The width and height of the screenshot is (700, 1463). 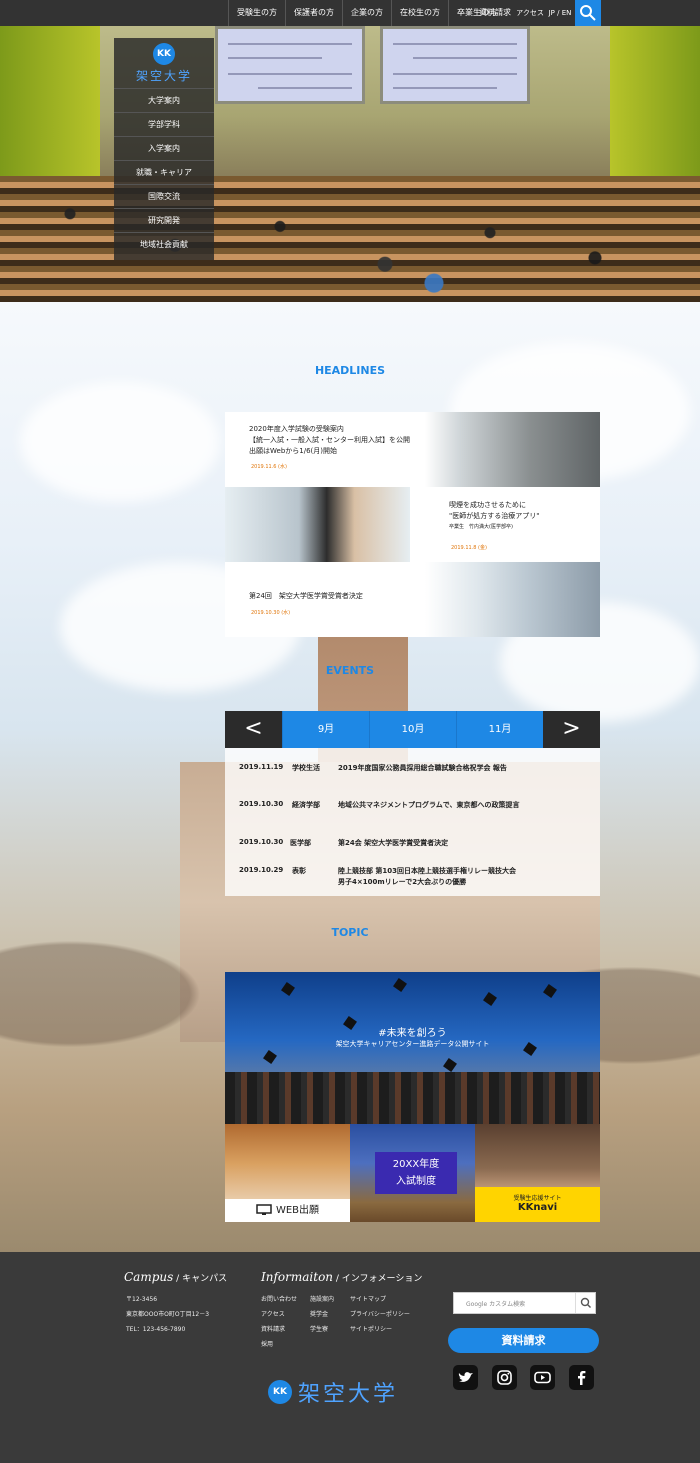 I want to click on event-category: 表彰, so click(x=299, y=871).